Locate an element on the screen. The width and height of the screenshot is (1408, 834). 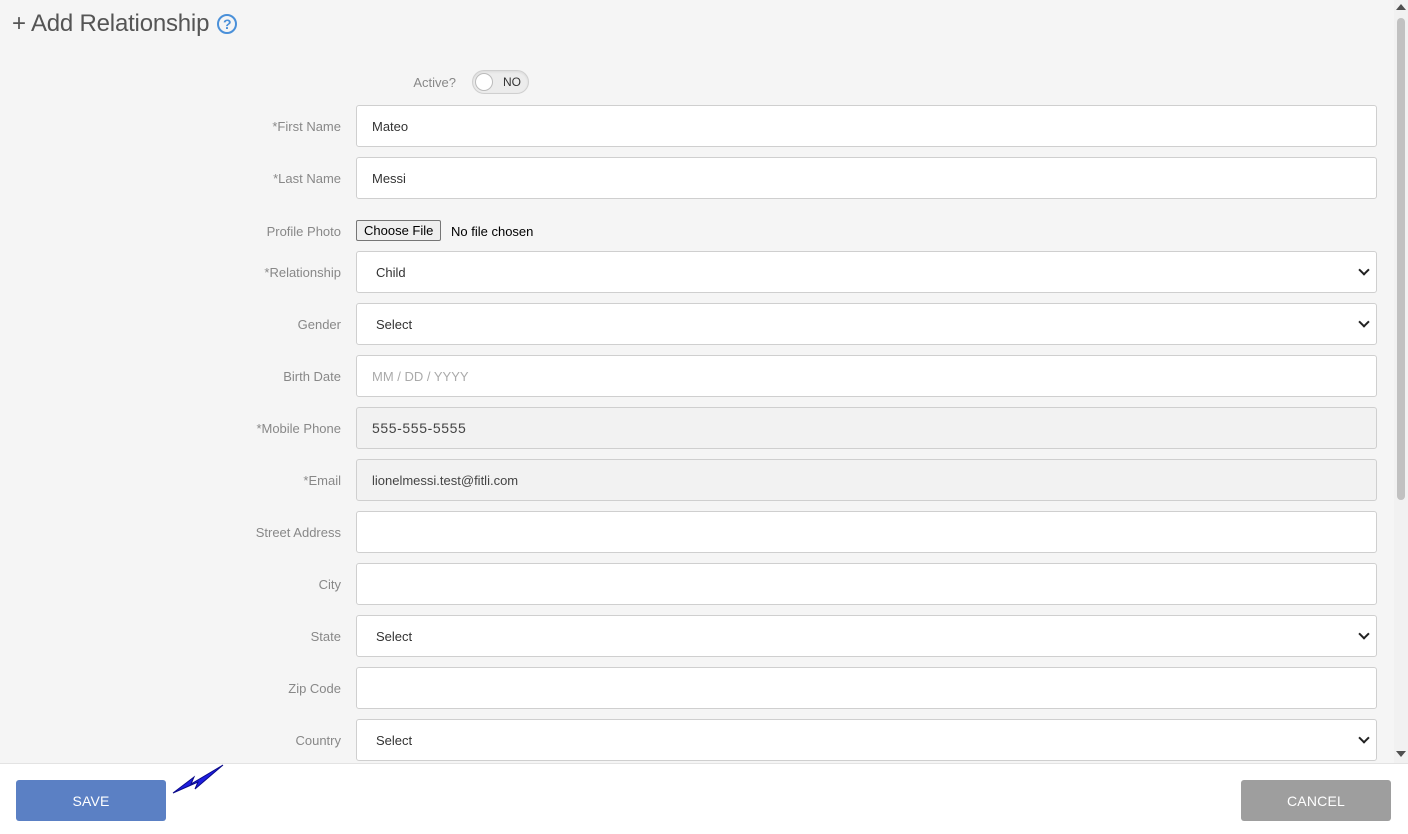
choose-file-button: Choose File is located at coordinates (399, 230).